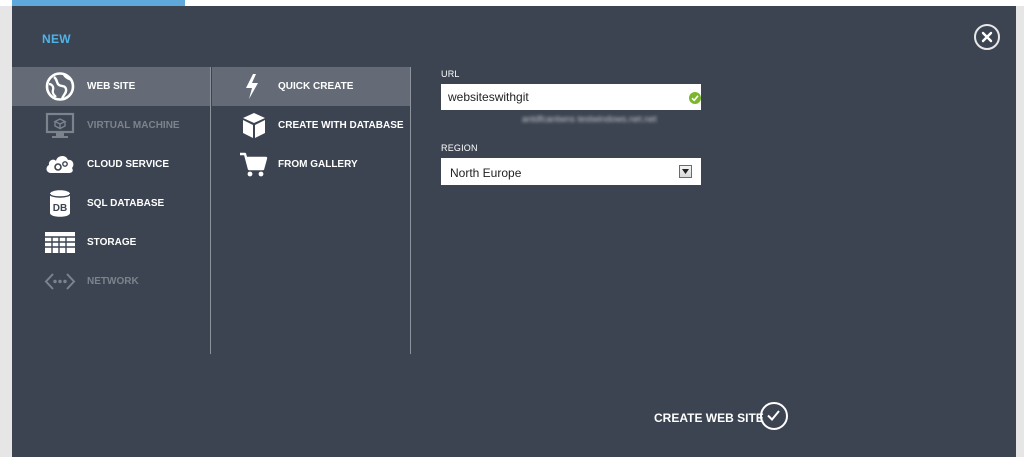  What do you see at coordinates (450, 74) in the screenshot?
I see `url-label: URL` at bounding box center [450, 74].